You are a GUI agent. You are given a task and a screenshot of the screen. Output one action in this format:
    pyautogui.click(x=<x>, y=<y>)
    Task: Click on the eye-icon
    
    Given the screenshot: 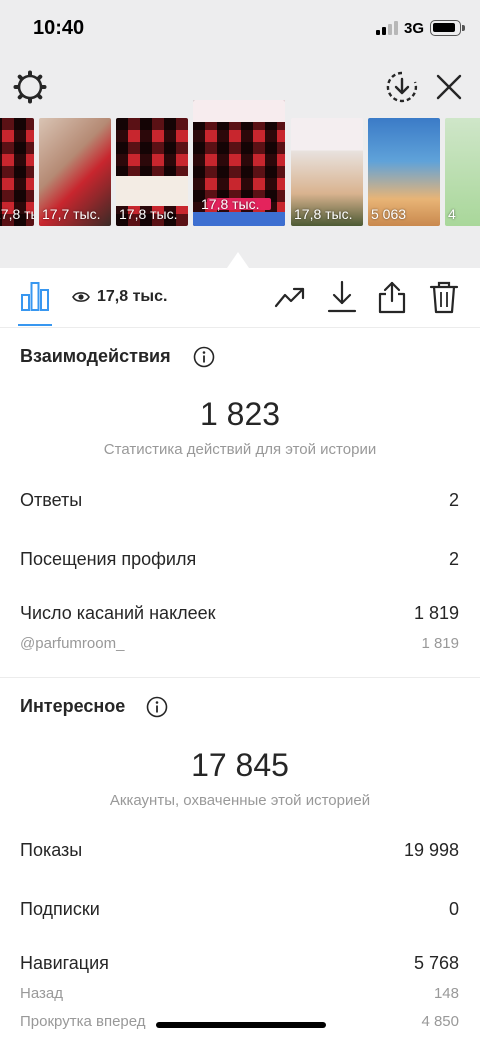 What is the action you would take?
    pyautogui.click(x=81, y=297)
    